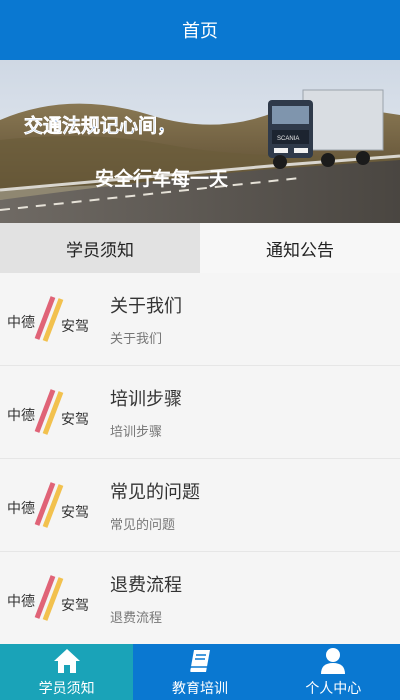 Image resolution: width=400 pixels, height=700 pixels. I want to click on nav-personal-center: 个人中心, so click(333, 672).